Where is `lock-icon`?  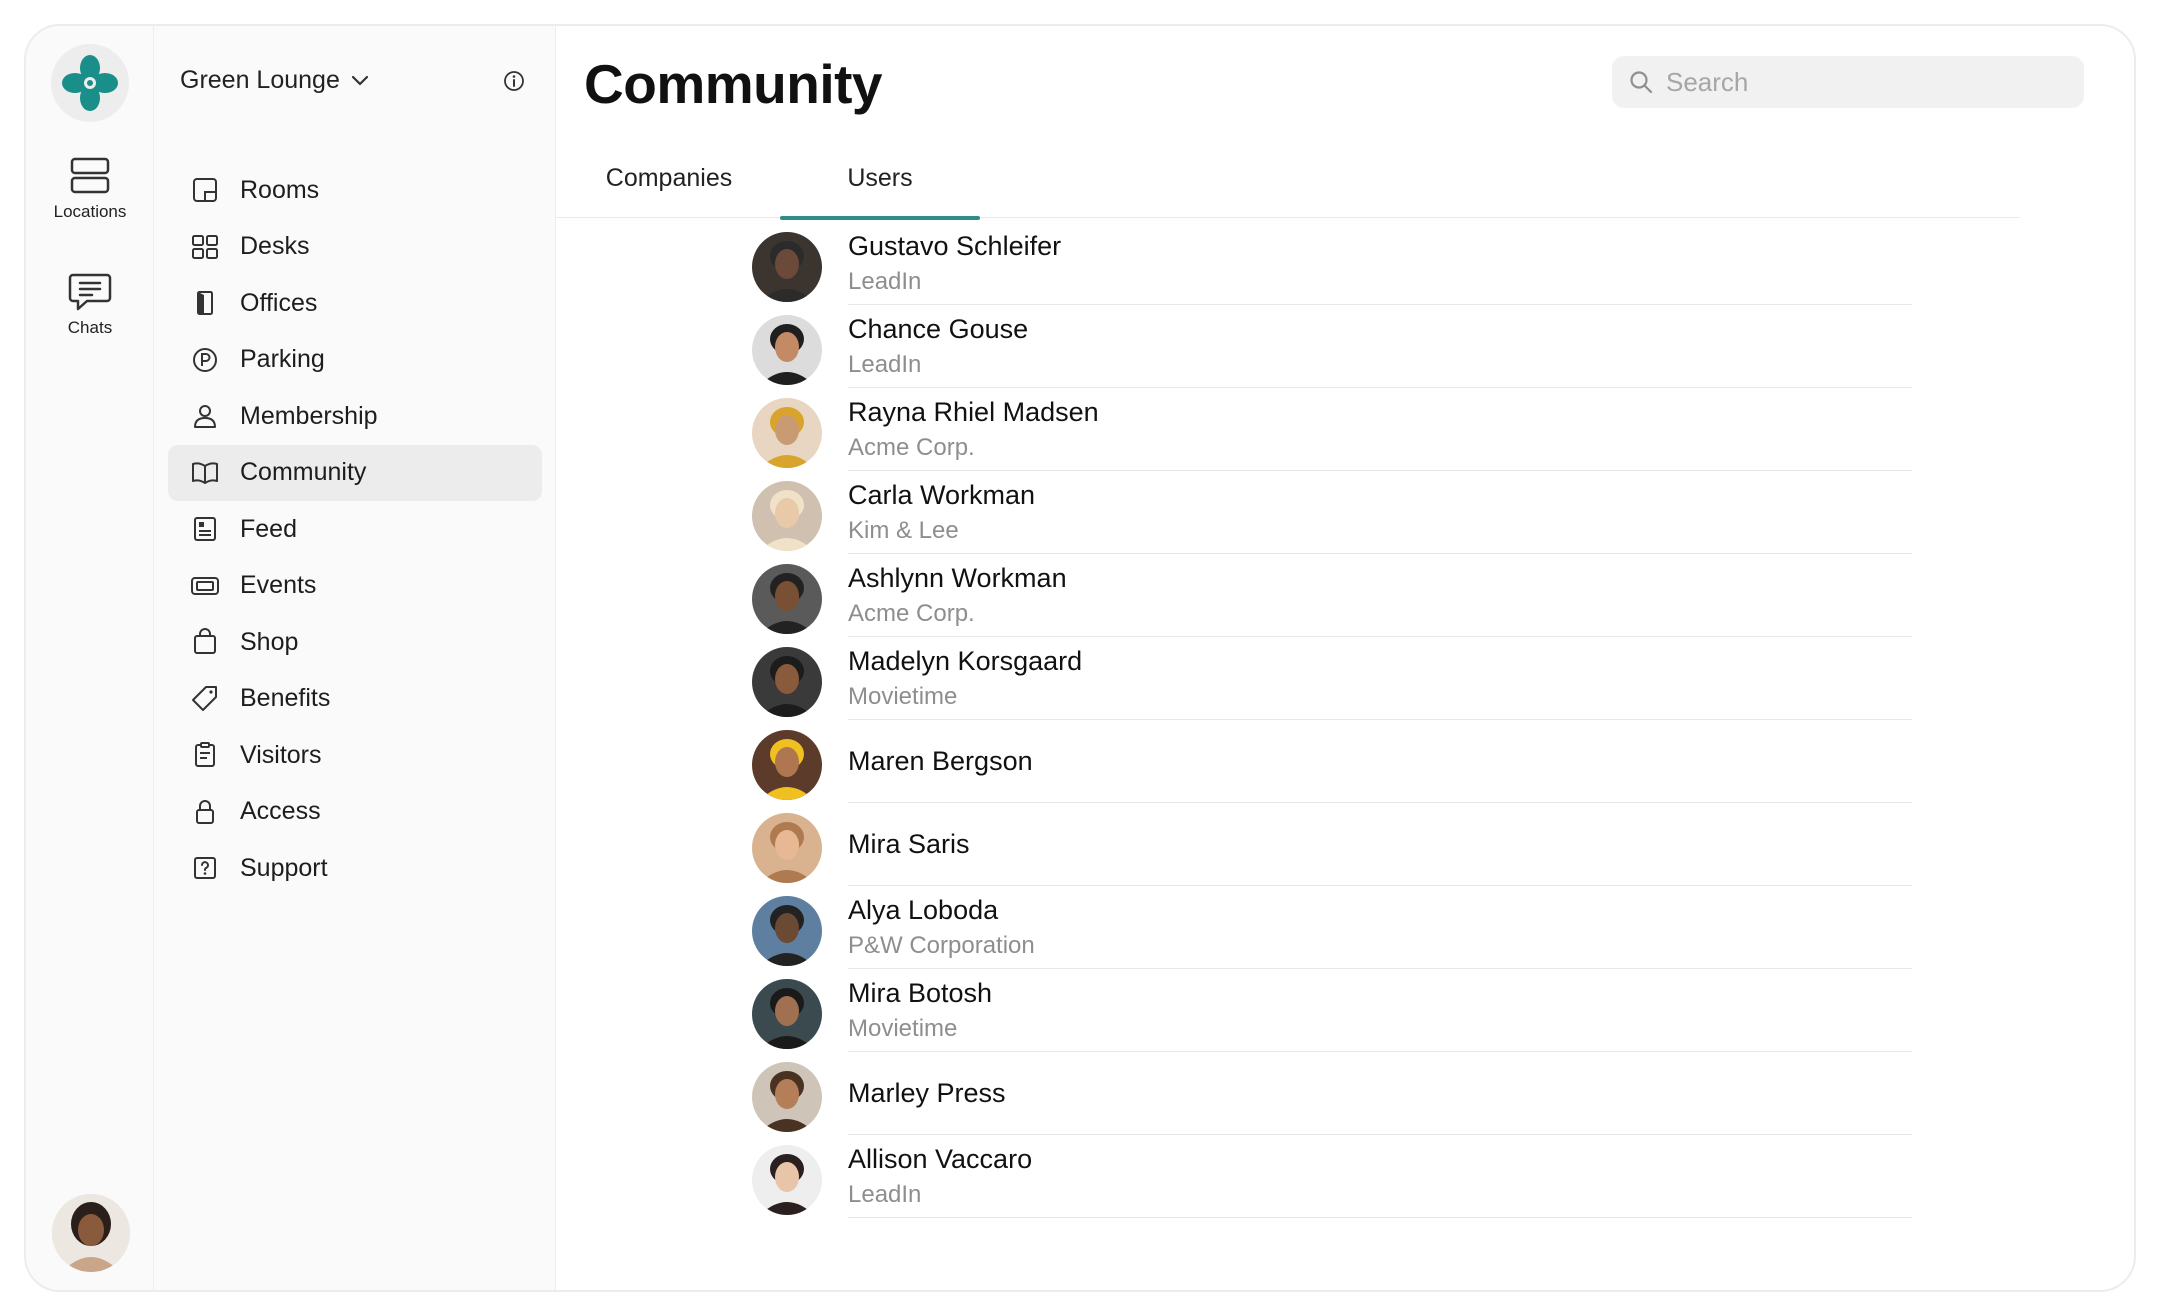 lock-icon is located at coordinates (205, 811).